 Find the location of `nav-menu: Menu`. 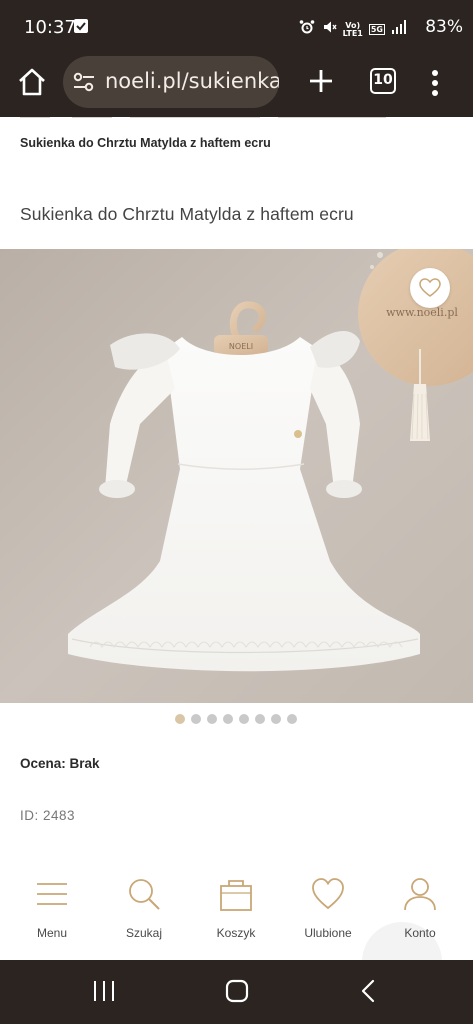

nav-menu: Menu is located at coordinates (52, 908).